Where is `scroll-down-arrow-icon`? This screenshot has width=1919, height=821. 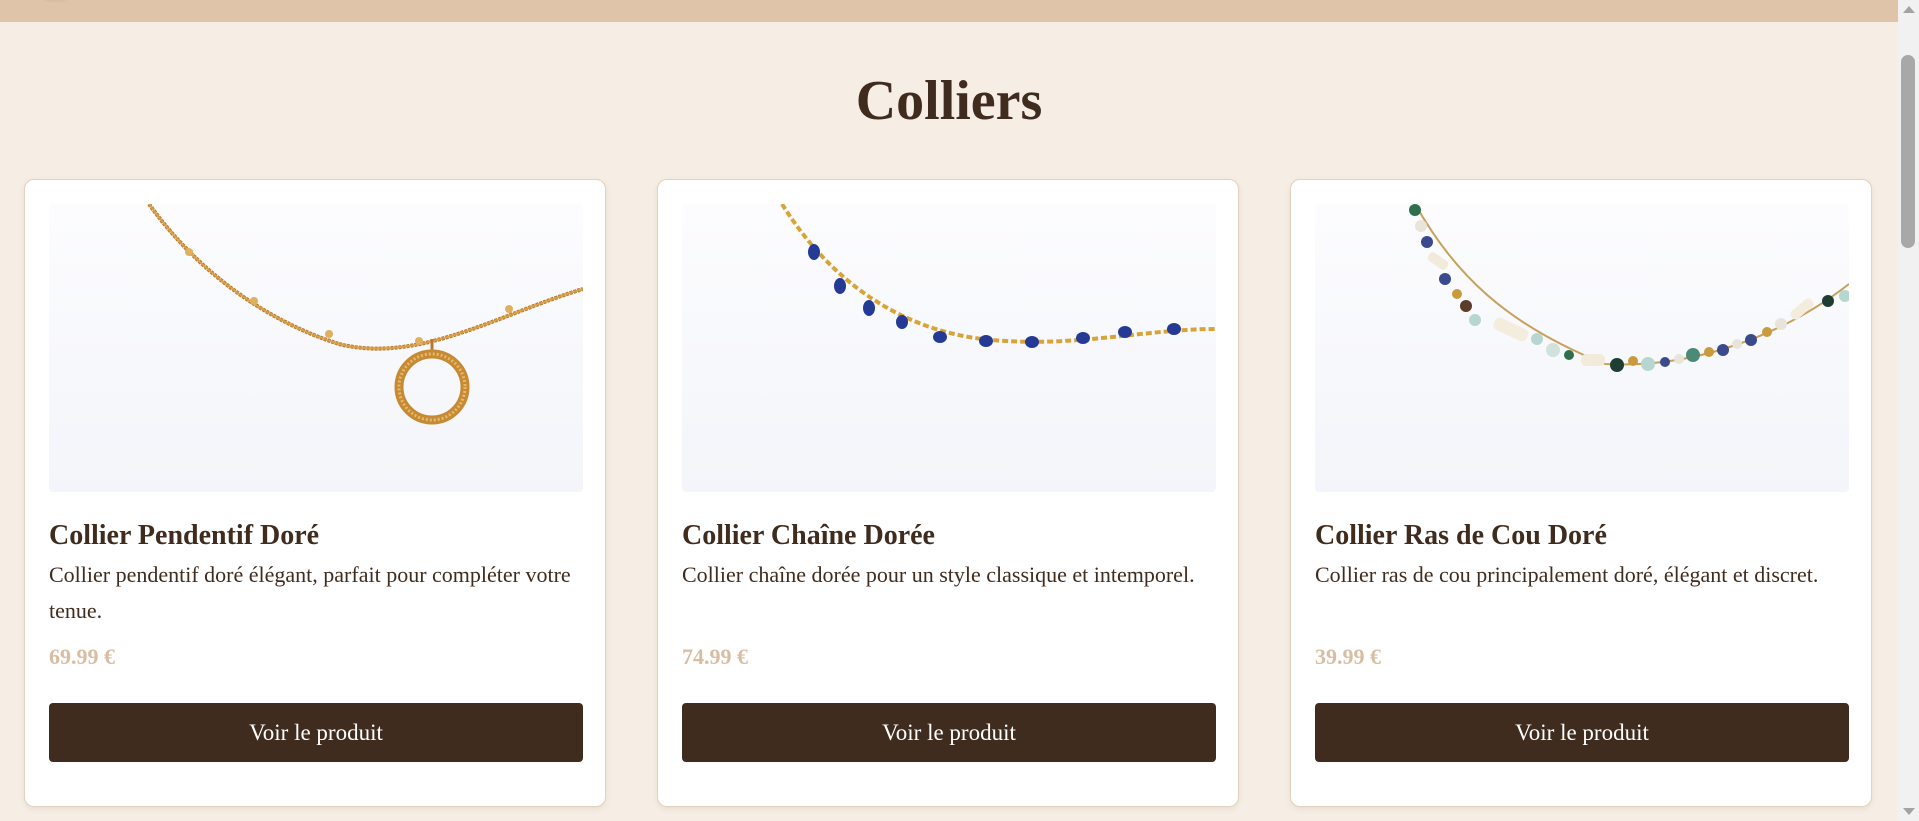
scroll-down-arrow-icon is located at coordinates (1909, 811).